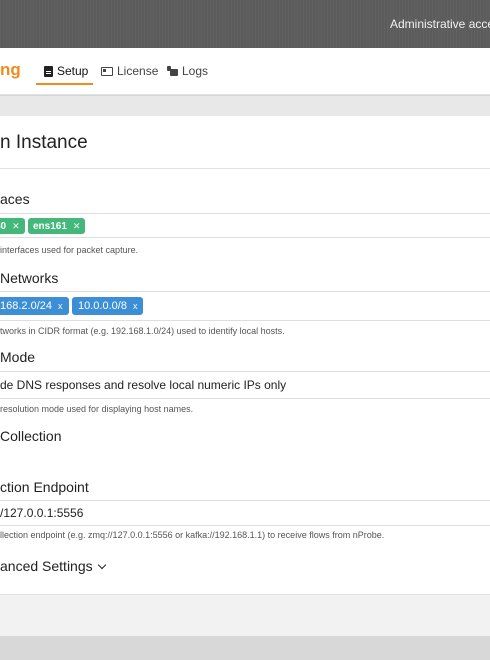  What do you see at coordinates (48, 71) in the screenshot?
I see `file-icon` at bounding box center [48, 71].